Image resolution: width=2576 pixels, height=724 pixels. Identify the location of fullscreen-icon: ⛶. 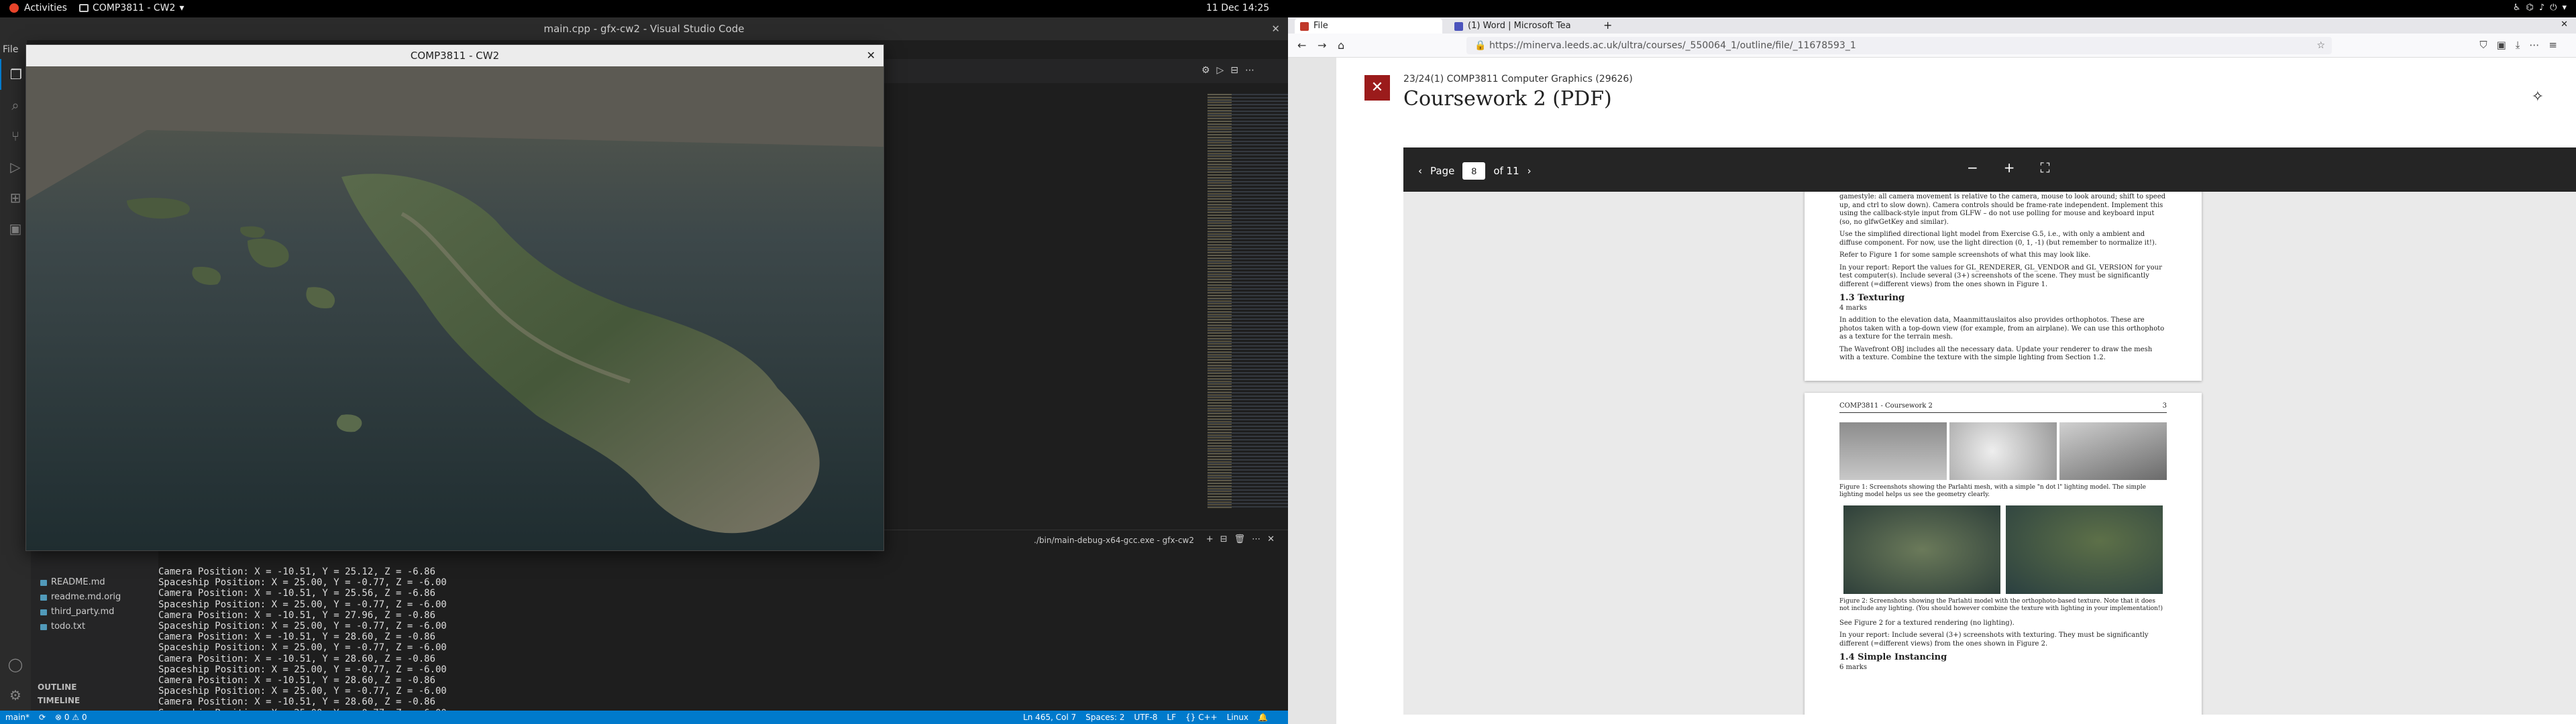
(2045, 168).